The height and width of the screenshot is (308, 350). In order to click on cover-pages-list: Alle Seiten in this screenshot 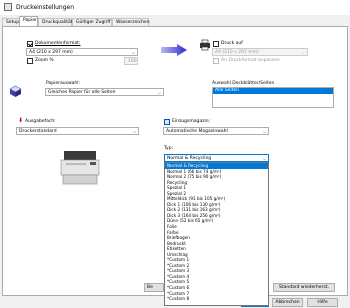, I will do `click(273, 97)`.